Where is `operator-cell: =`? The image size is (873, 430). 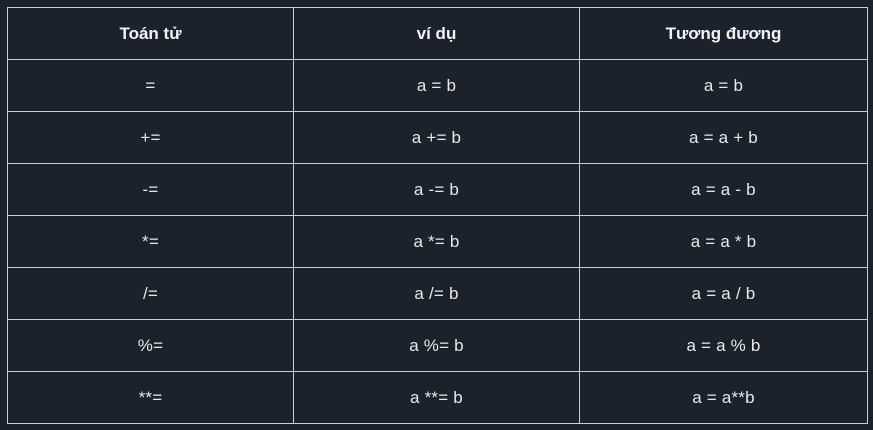 operator-cell: = is located at coordinates (150, 85).